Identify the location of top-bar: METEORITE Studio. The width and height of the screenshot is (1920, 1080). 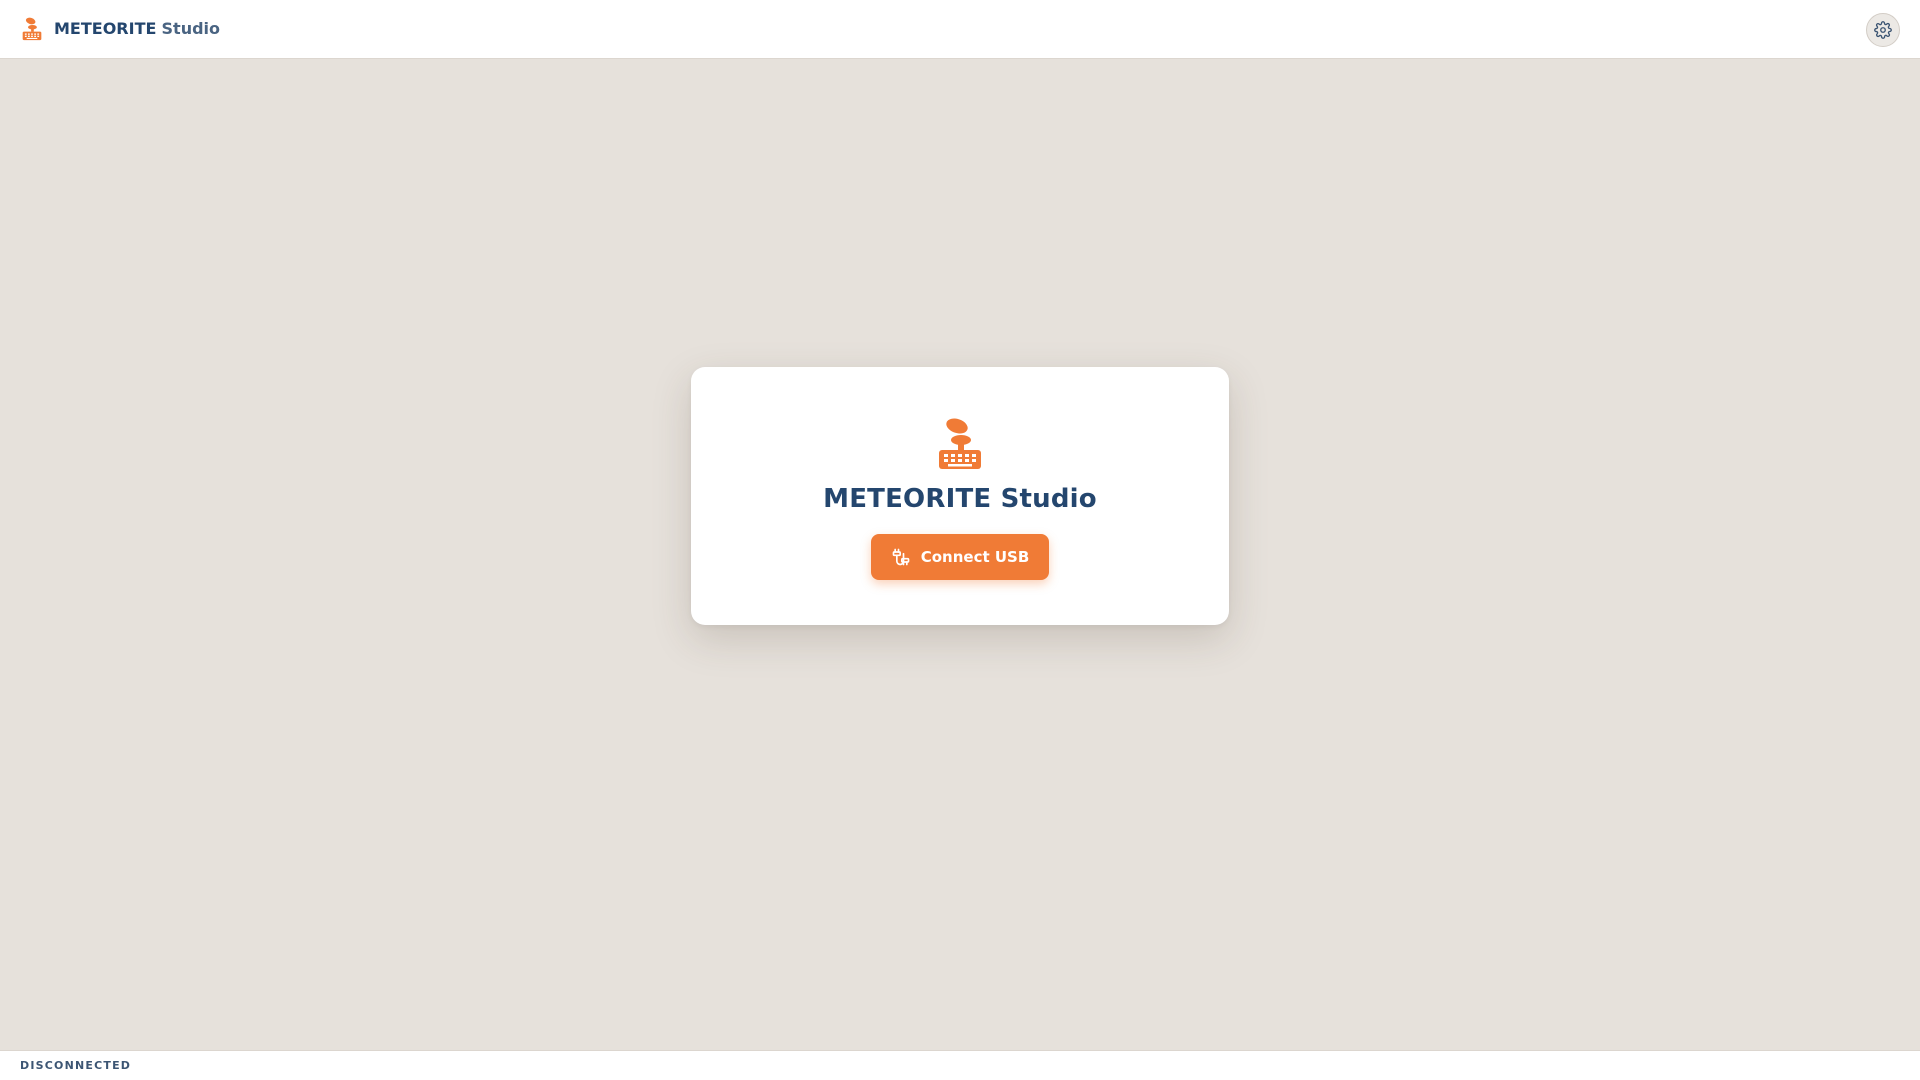
(960, 29).